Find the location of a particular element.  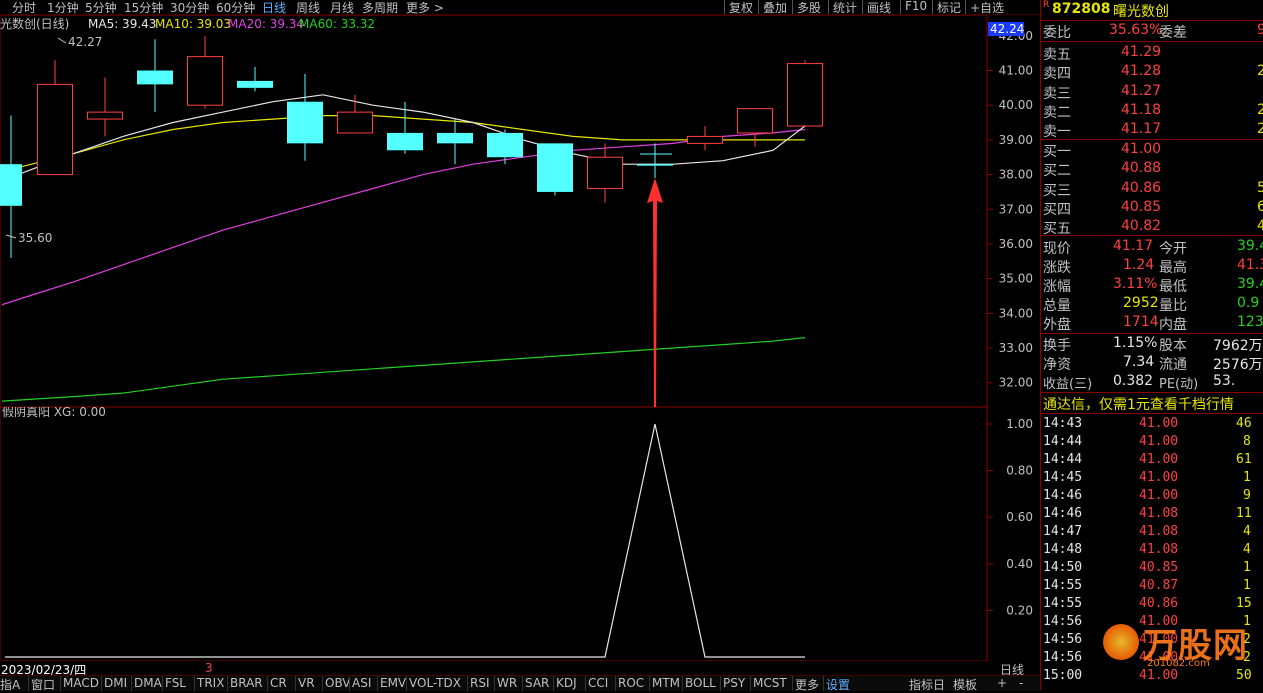

indicator-tab-1: 窗口 is located at coordinates (43, 684).